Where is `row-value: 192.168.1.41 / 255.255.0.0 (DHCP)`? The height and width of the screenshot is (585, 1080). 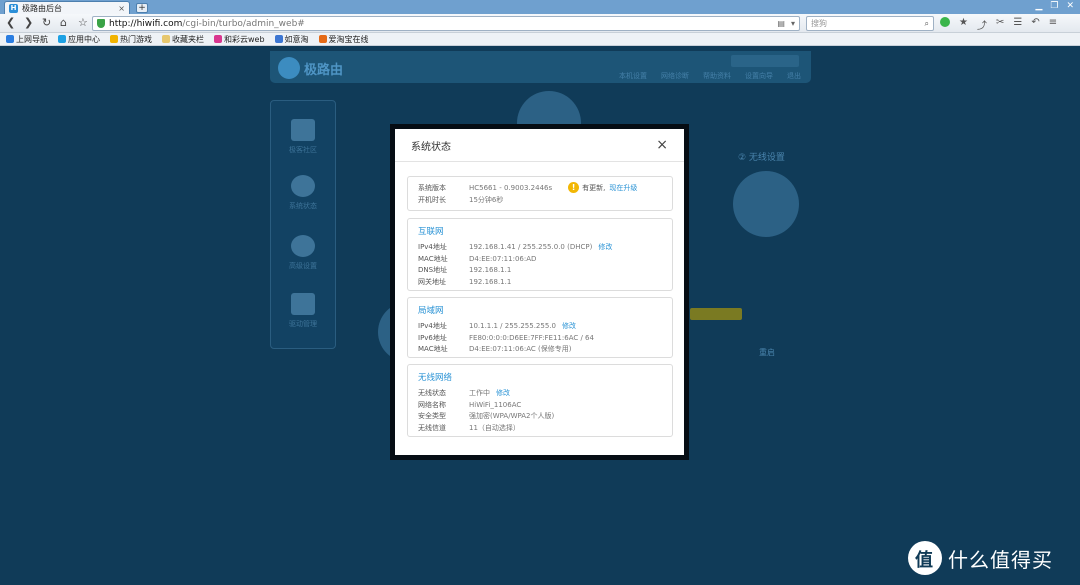
row-value: 192.168.1.41 / 255.255.0.0 (DHCP) is located at coordinates (531, 246).